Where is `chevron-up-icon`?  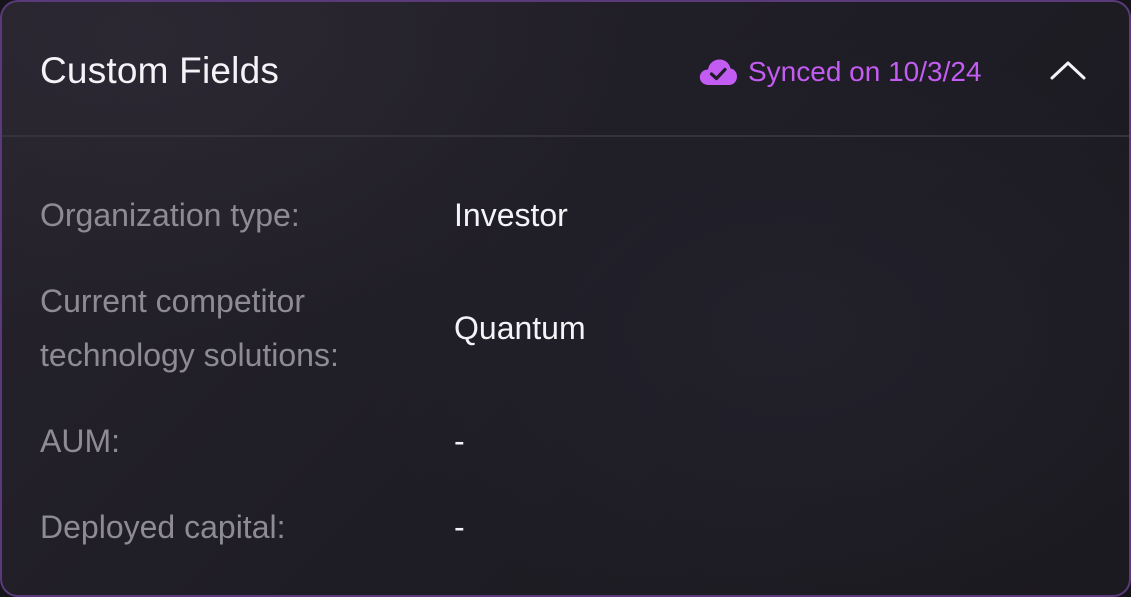 chevron-up-icon is located at coordinates (1068, 72).